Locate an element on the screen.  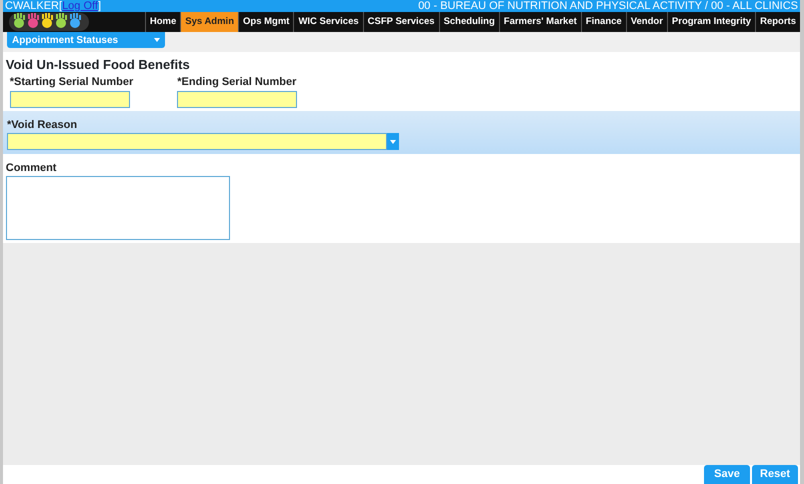
field-label: *Void Reason is located at coordinates (42, 125).